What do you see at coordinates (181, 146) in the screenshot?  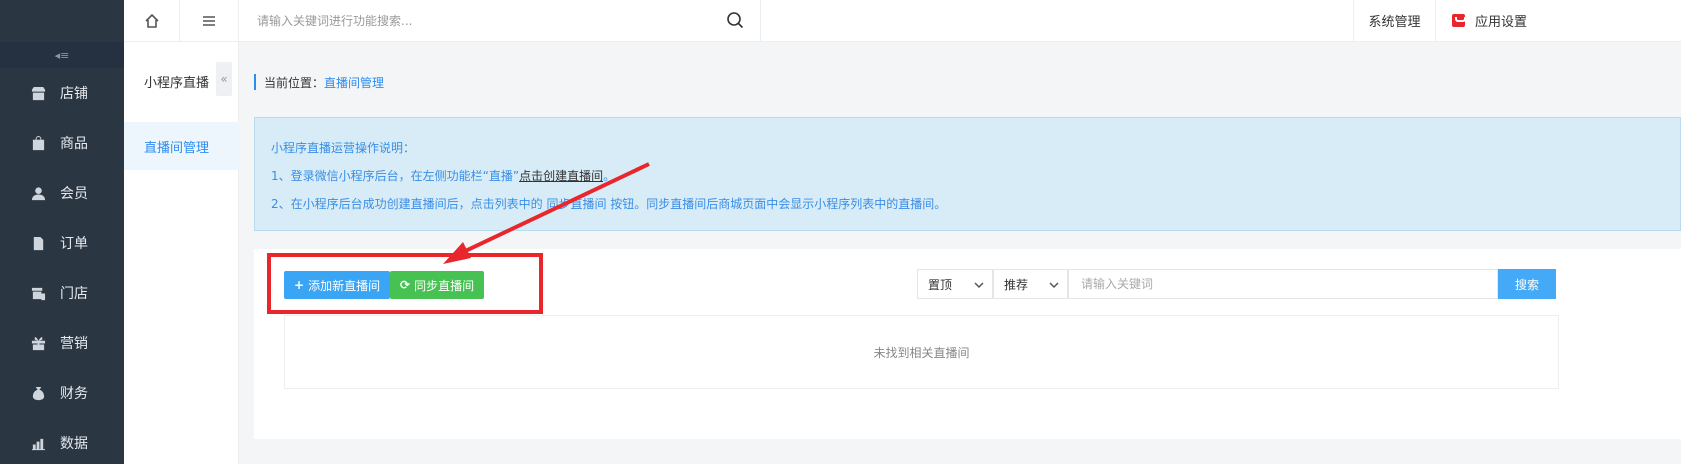 I see `submenu-item-live-room: 直播间管理` at bounding box center [181, 146].